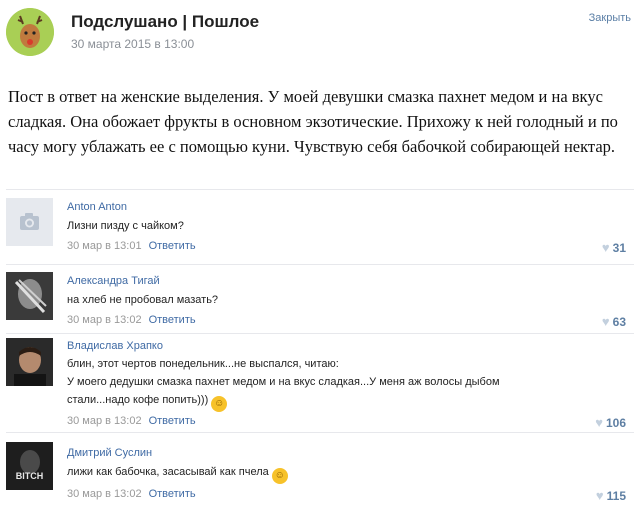 This screenshot has width=640, height=509. What do you see at coordinates (615, 423) in the screenshot?
I see `like-count: 106` at bounding box center [615, 423].